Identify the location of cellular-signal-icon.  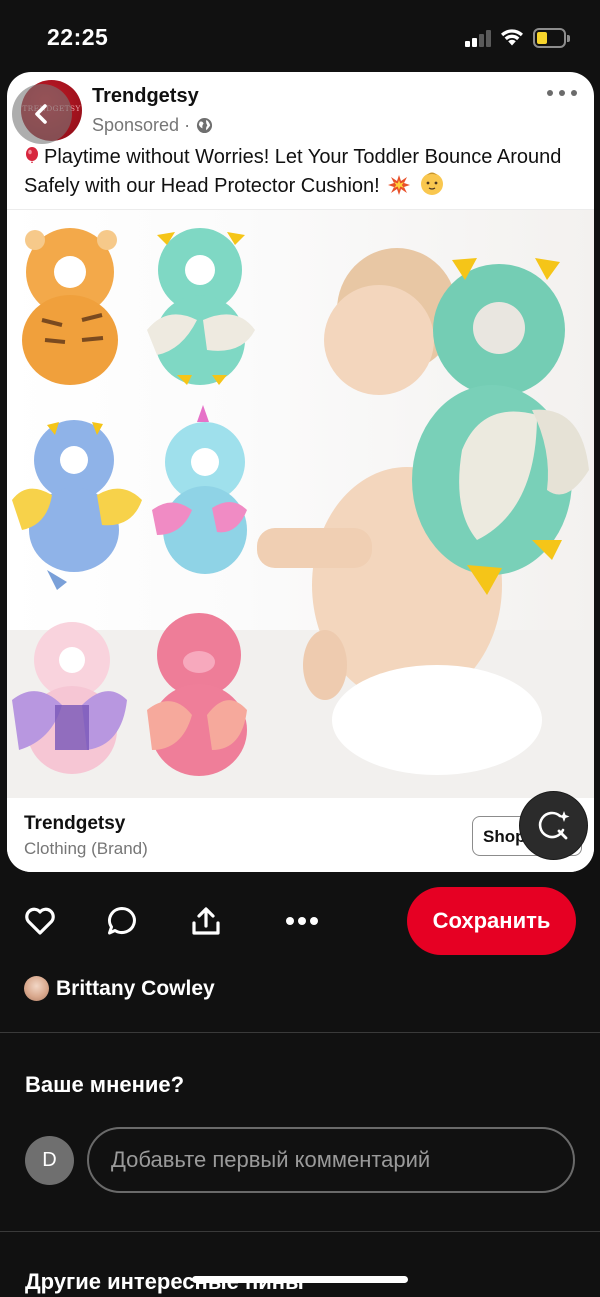
(479, 38).